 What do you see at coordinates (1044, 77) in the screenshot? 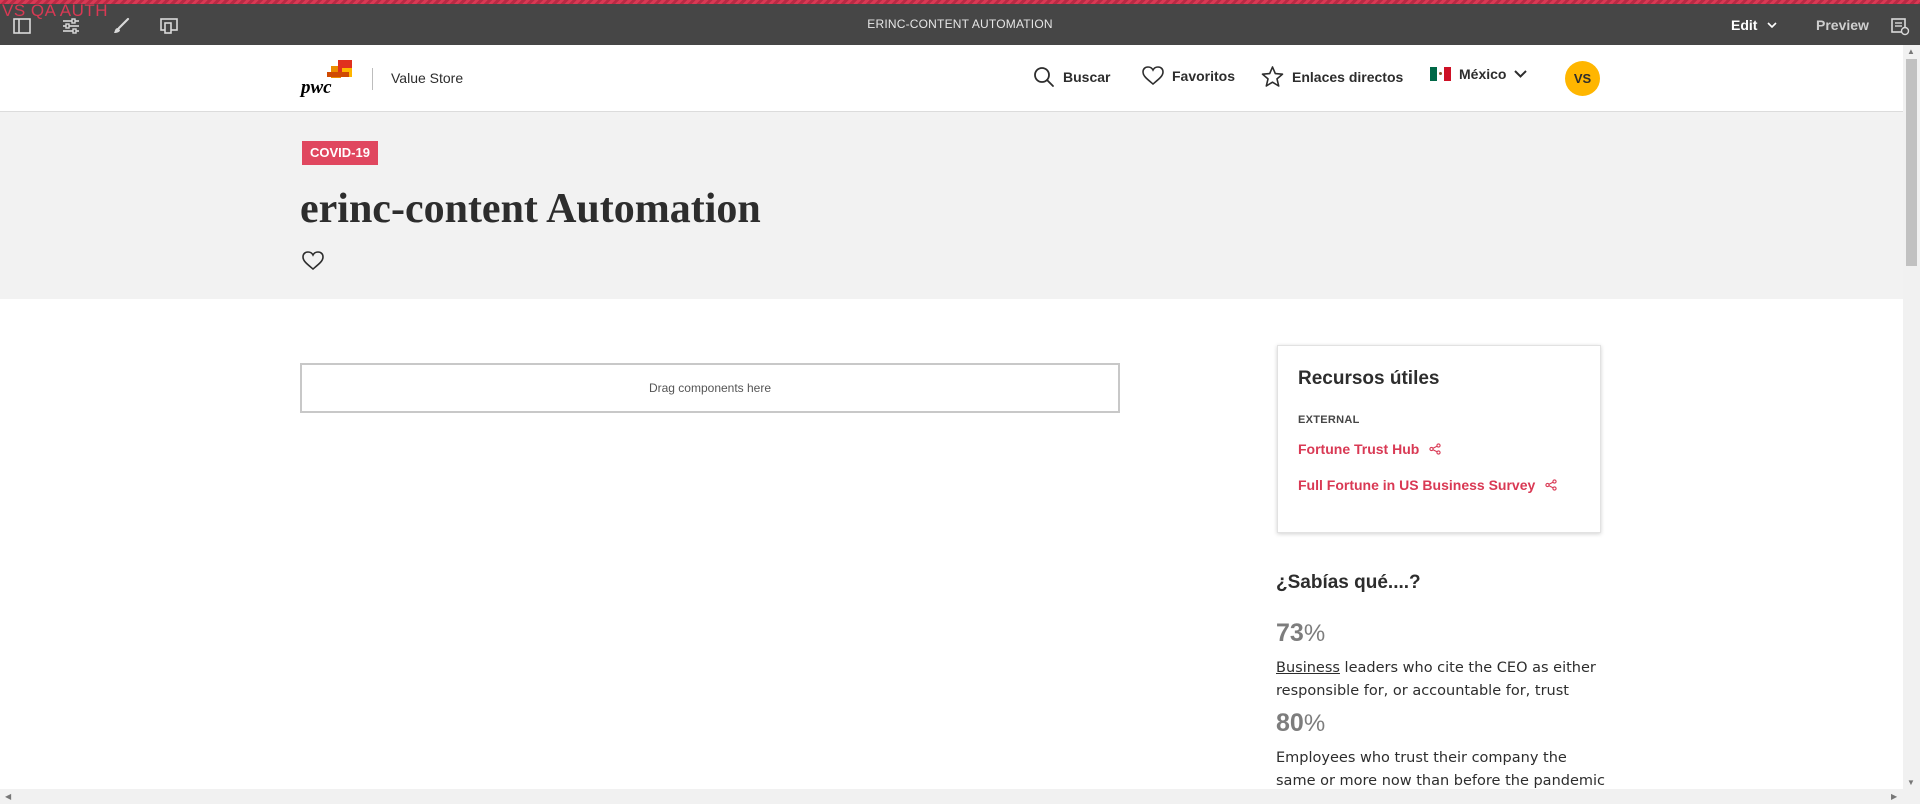
I see `search-icon` at bounding box center [1044, 77].